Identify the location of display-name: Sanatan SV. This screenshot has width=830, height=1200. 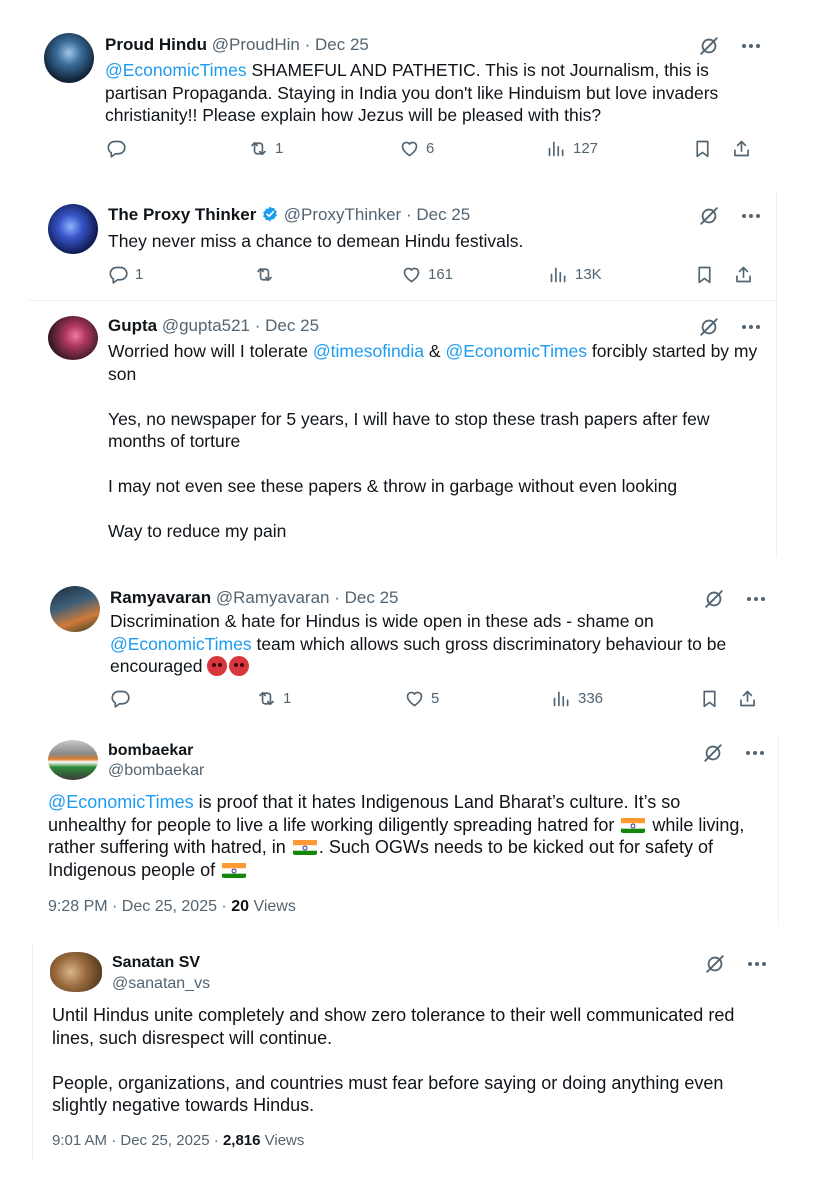
(156, 962).